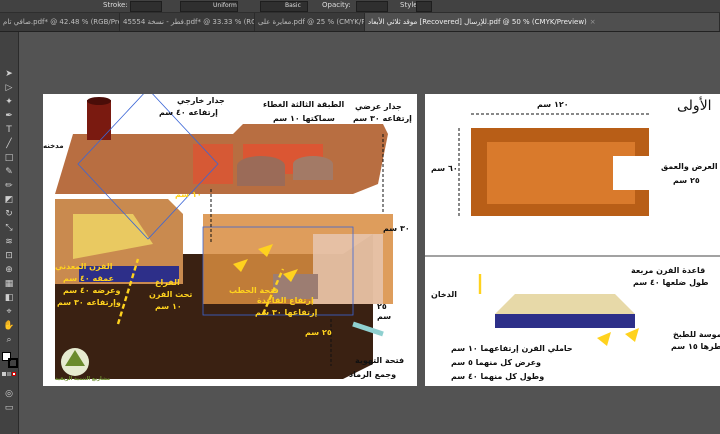 This screenshot has height=434, width=720. Describe the element at coordinates (561, 173) in the screenshot. I see `top-view-inner` at that location.